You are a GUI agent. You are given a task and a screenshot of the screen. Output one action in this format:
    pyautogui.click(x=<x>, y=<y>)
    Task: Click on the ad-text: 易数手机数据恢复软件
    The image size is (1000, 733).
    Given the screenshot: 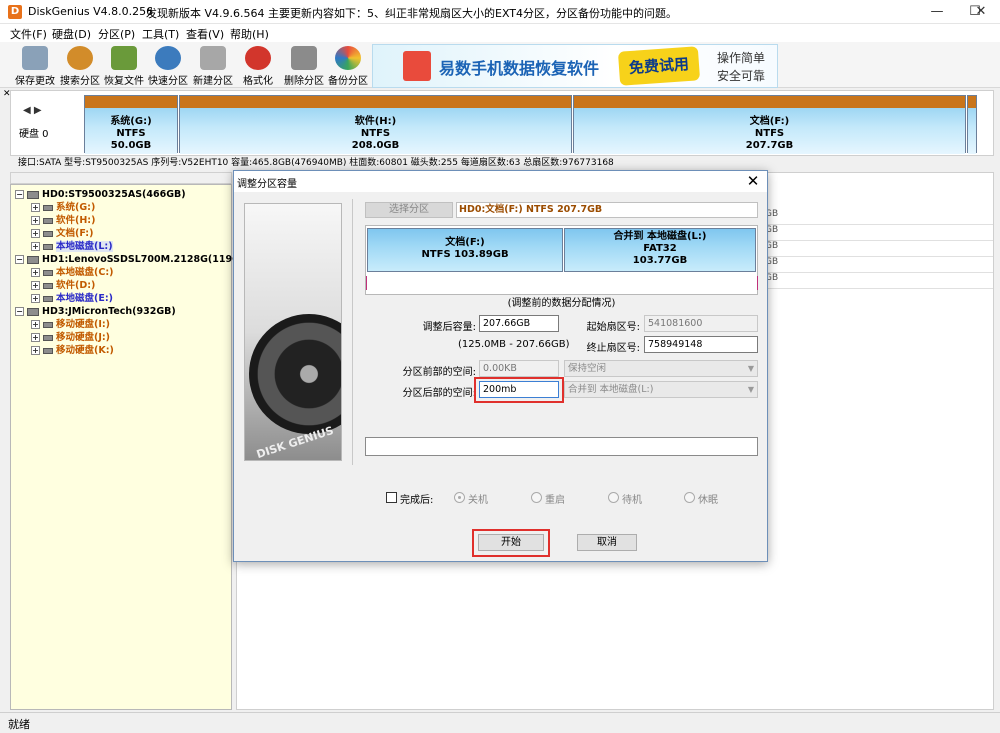 What is the action you would take?
    pyautogui.click(x=519, y=68)
    